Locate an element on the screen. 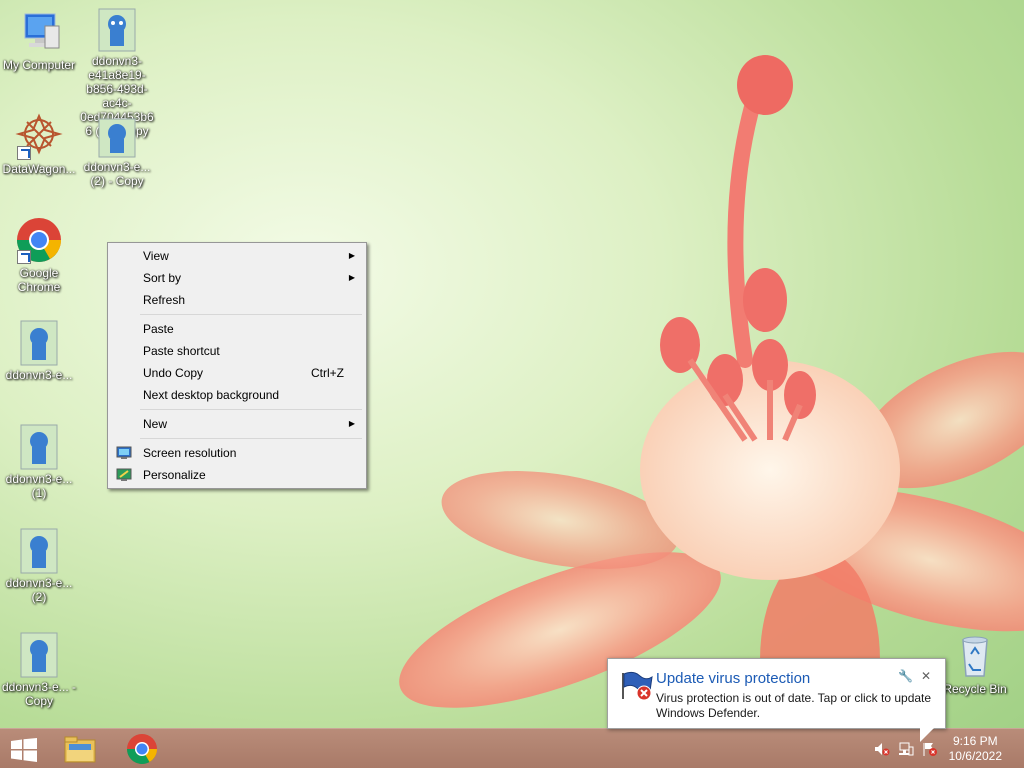 This screenshot has width=1024, height=768. menu-item-label: Paste shortcut is located at coordinates (181, 351).